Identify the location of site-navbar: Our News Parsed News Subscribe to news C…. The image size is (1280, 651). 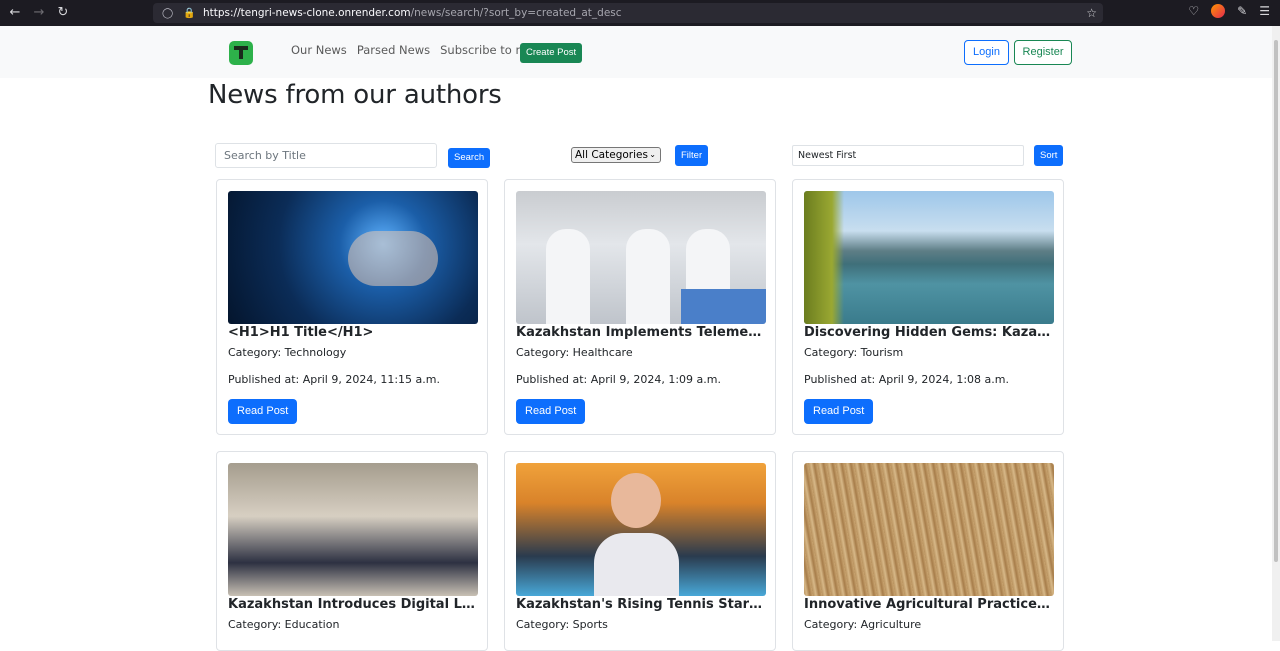
(636, 52).